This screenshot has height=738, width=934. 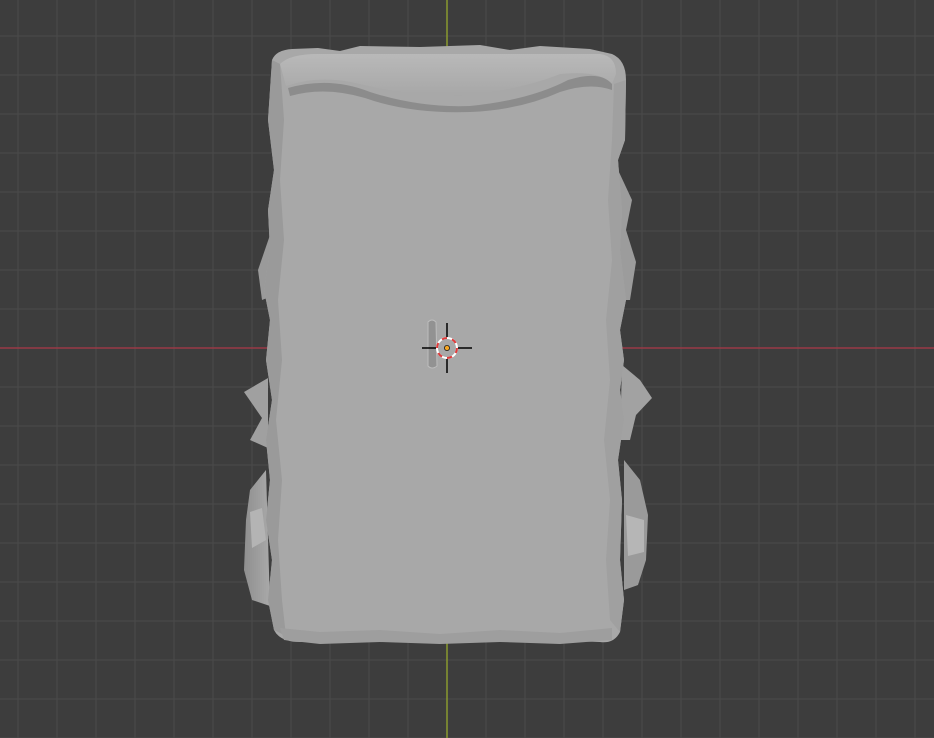 What do you see at coordinates (446, 347) in the screenshot?
I see `object-origin-icon` at bounding box center [446, 347].